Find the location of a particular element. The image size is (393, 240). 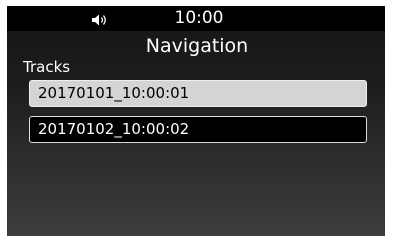

status-clock: 10:00 is located at coordinates (199, 18).